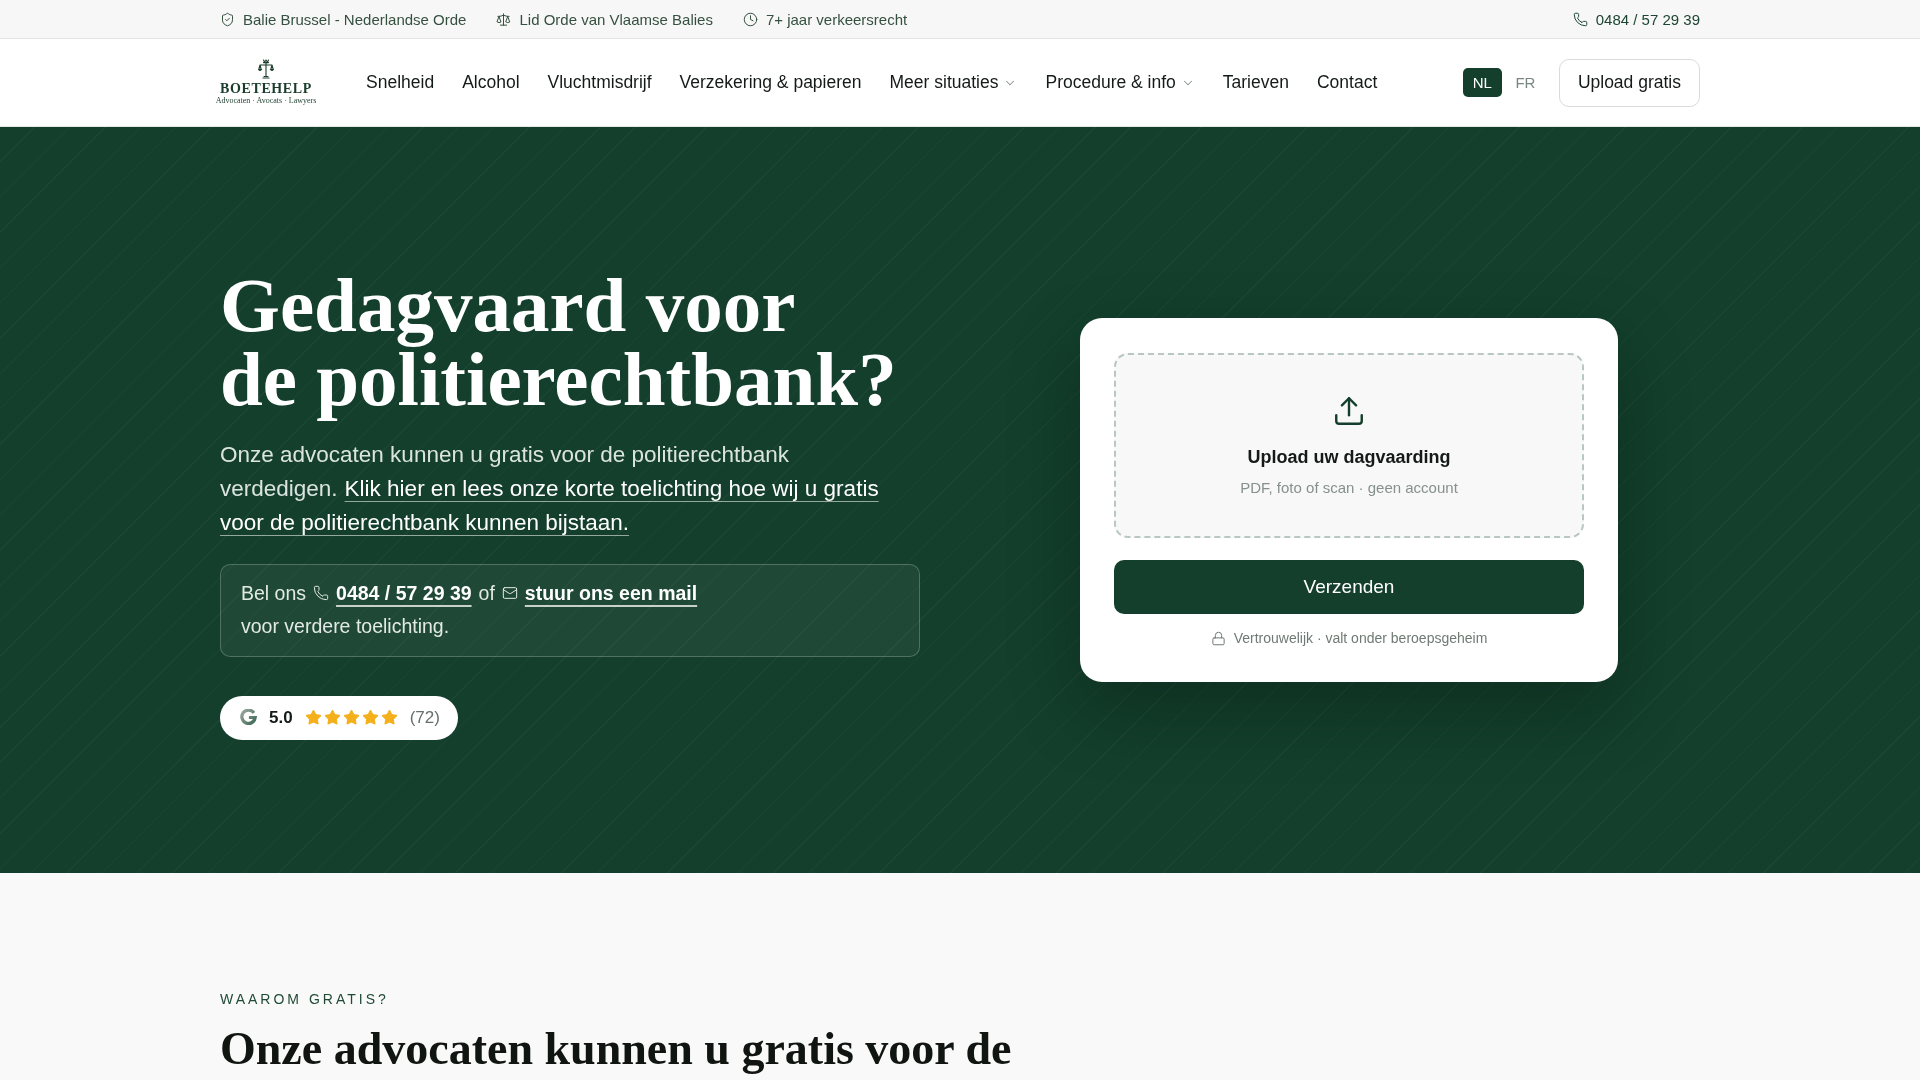  What do you see at coordinates (279, 488) in the screenshot?
I see `intro-text: verdedigen.` at bounding box center [279, 488].